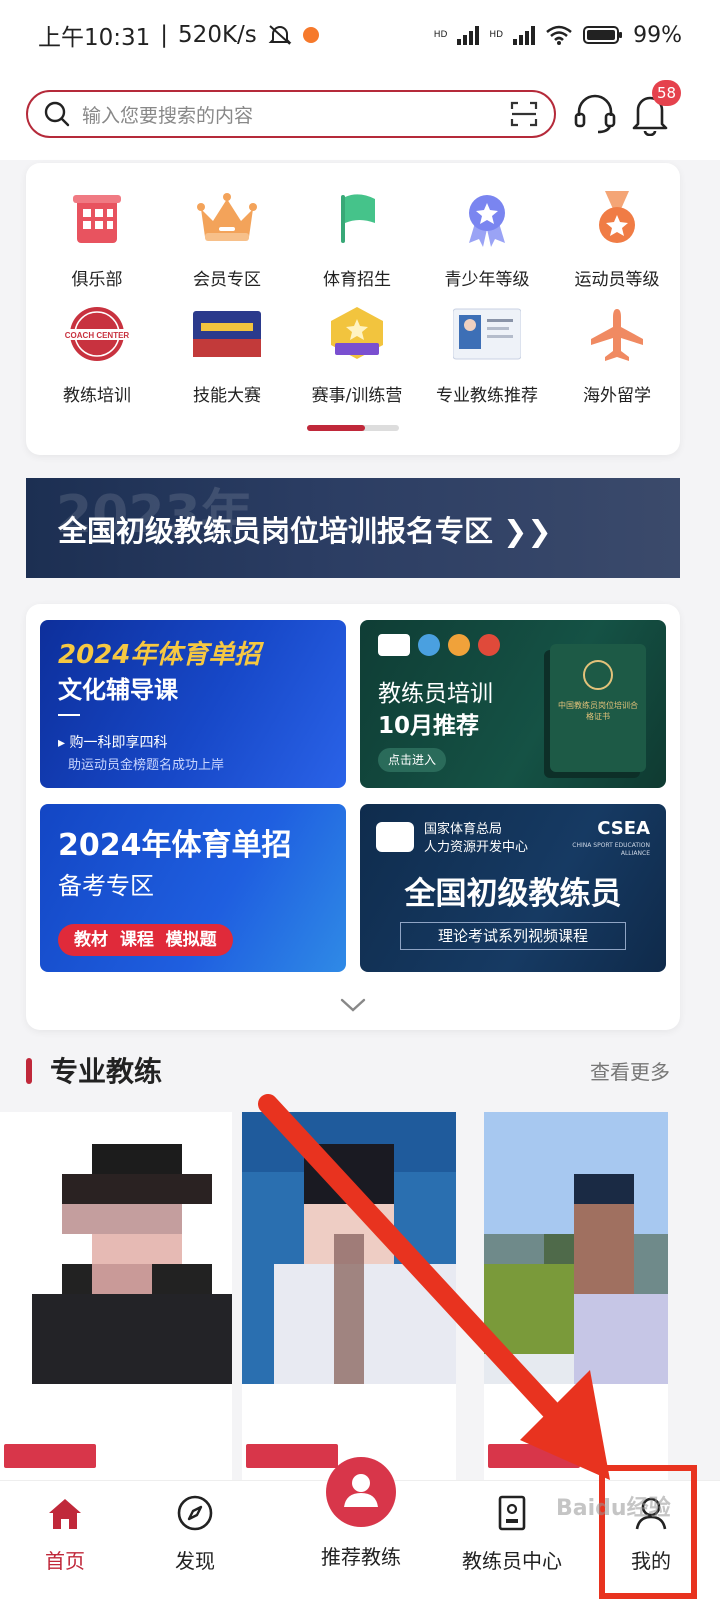 Image resolution: width=720 pixels, height=1600 pixels. Describe the element at coordinates (305, 531) in the screenshot. I see `banner-title: 全国初级教练员岗位培训报名专区 ❯❯` at that location.